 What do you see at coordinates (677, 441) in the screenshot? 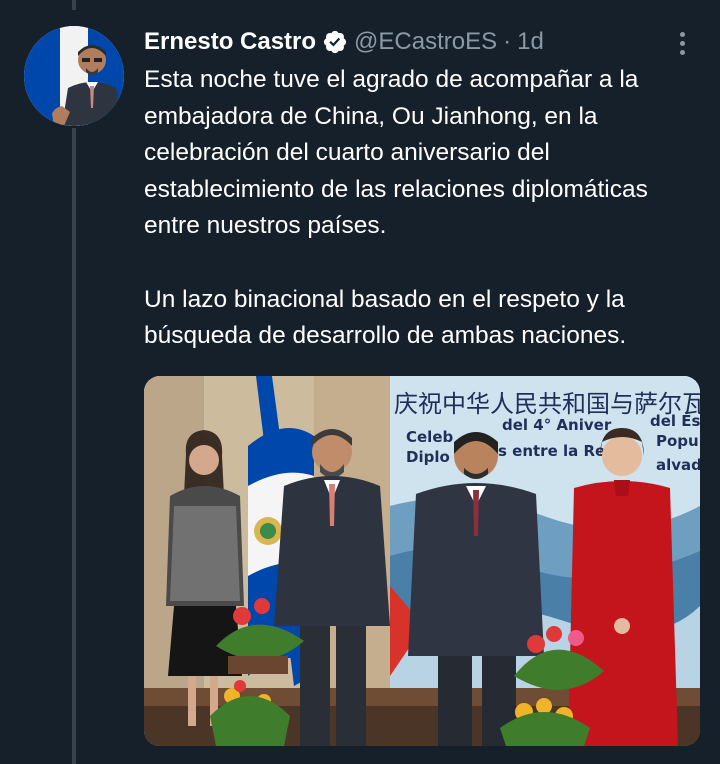
I see `banner-text-3c: Popu` at bounding box center [677, 441].